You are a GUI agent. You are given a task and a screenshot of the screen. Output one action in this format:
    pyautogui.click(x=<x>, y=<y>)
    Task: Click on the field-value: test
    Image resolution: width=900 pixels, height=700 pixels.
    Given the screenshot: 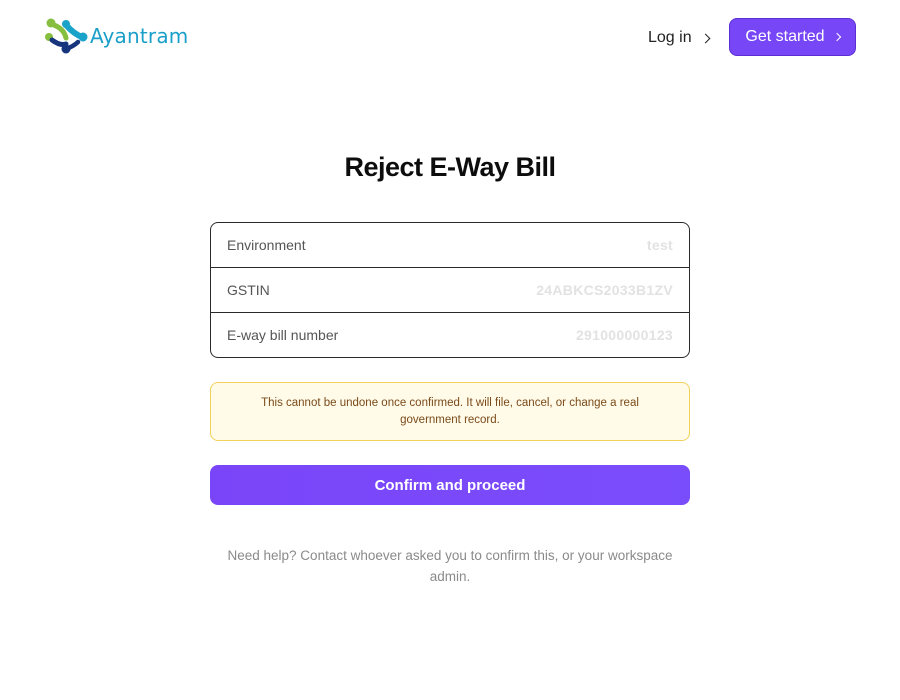 What is the action you would take?
    pyautogui.click(x=659, y=245)
    